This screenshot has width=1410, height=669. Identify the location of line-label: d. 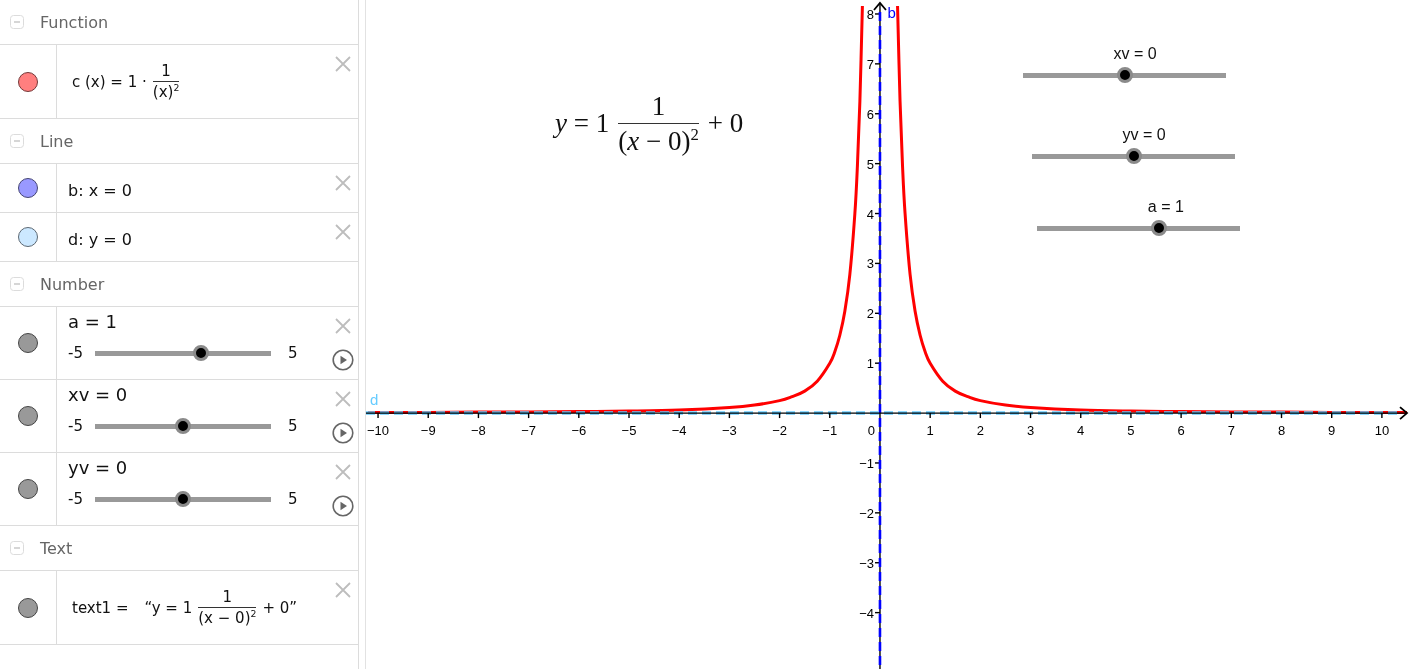
(374, 400).